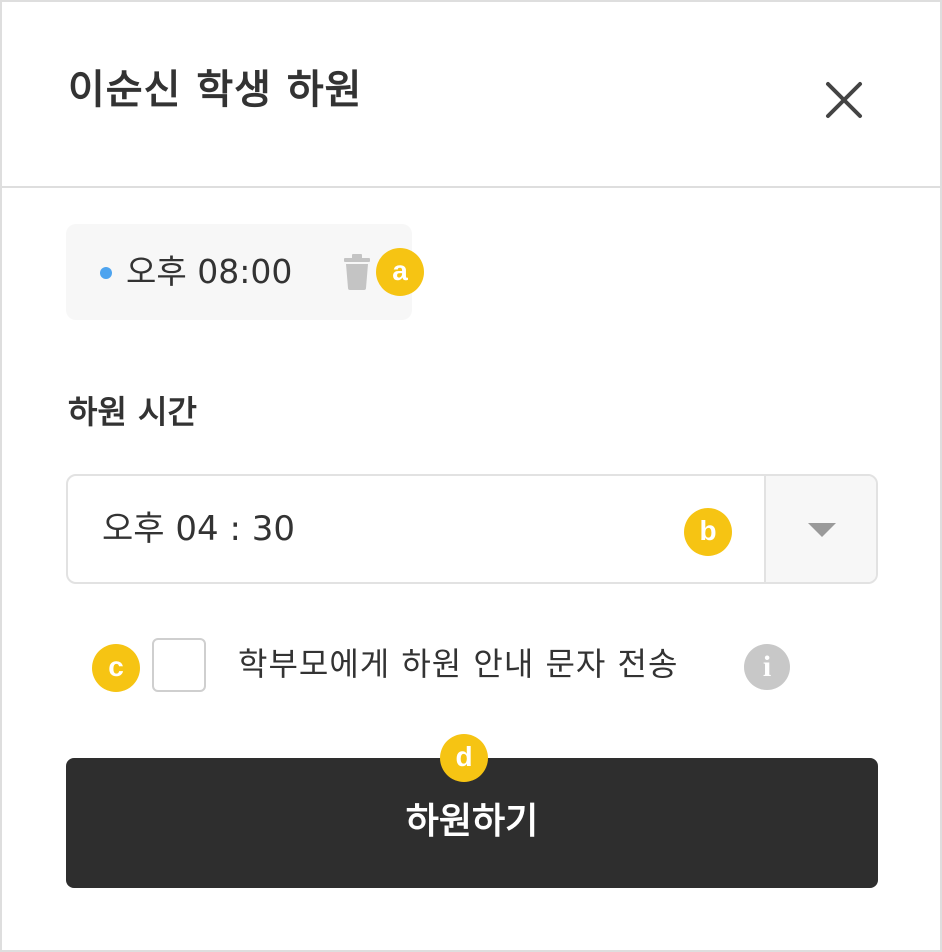 The image size is (942, 952). I want to click on dropdown-toggle, so click(820, 529).